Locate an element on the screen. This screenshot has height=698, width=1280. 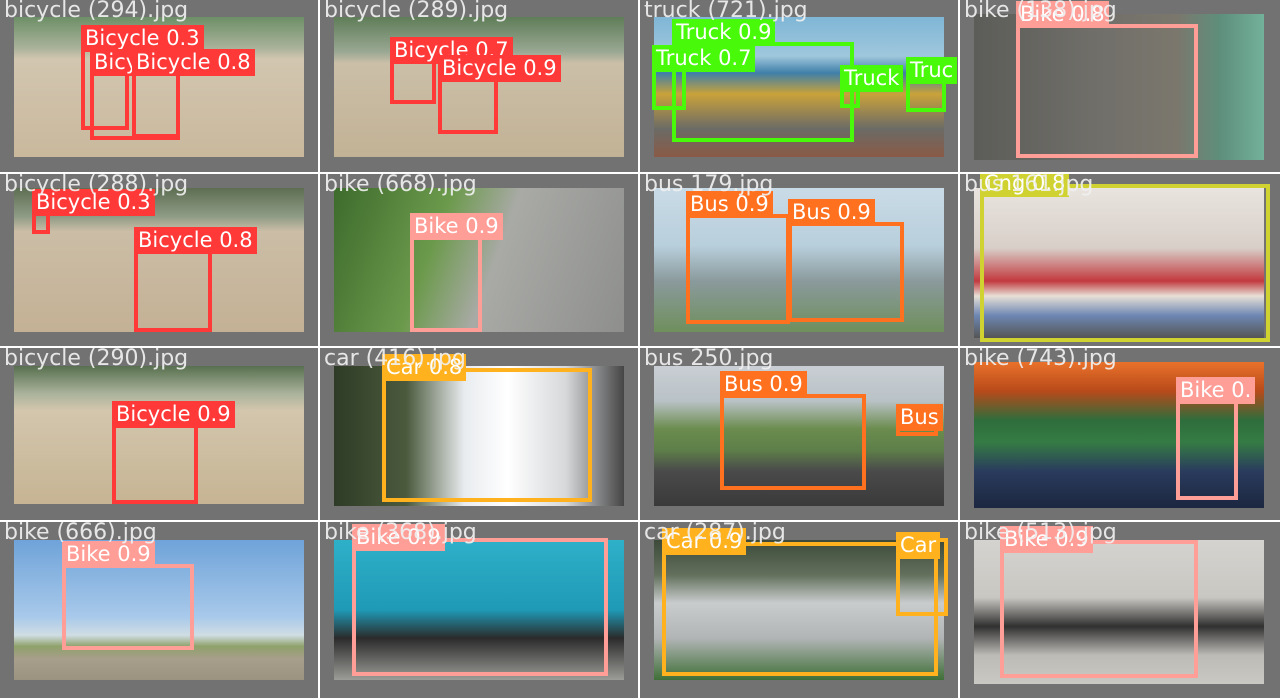
tile: bike (668).jpg Bike 0.9 is located at coordinates (479, 260).